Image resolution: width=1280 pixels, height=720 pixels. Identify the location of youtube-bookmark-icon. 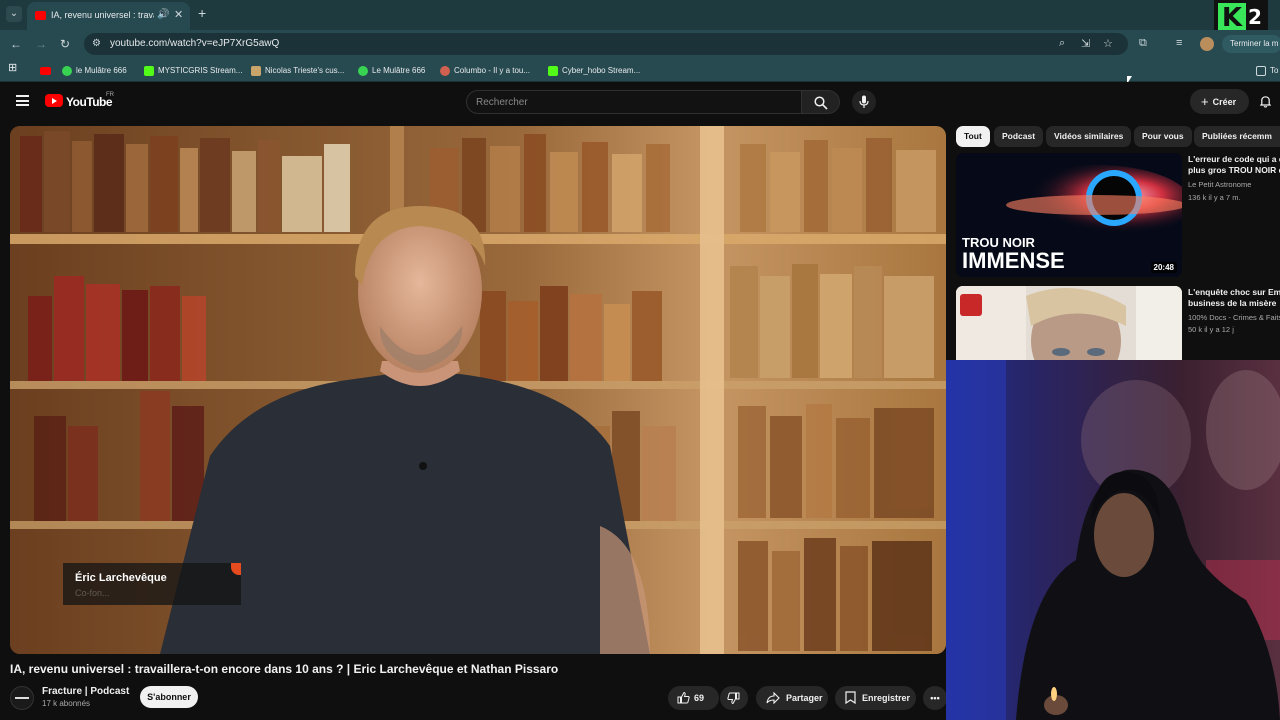
(45, 70).